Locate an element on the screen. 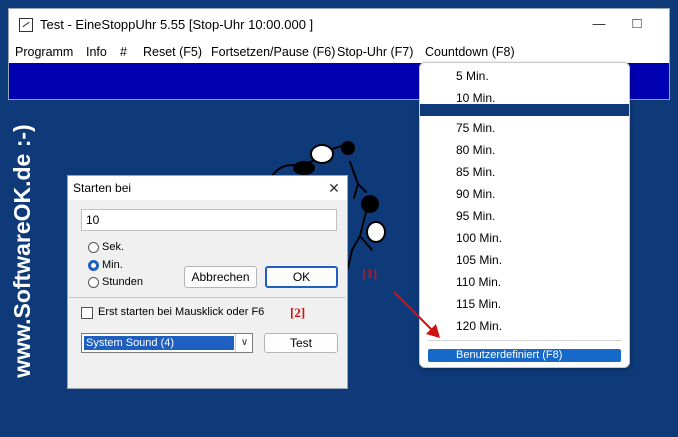 This screenshot has width=678, height=437. radio-stunden is located at coordinates (93, 282).